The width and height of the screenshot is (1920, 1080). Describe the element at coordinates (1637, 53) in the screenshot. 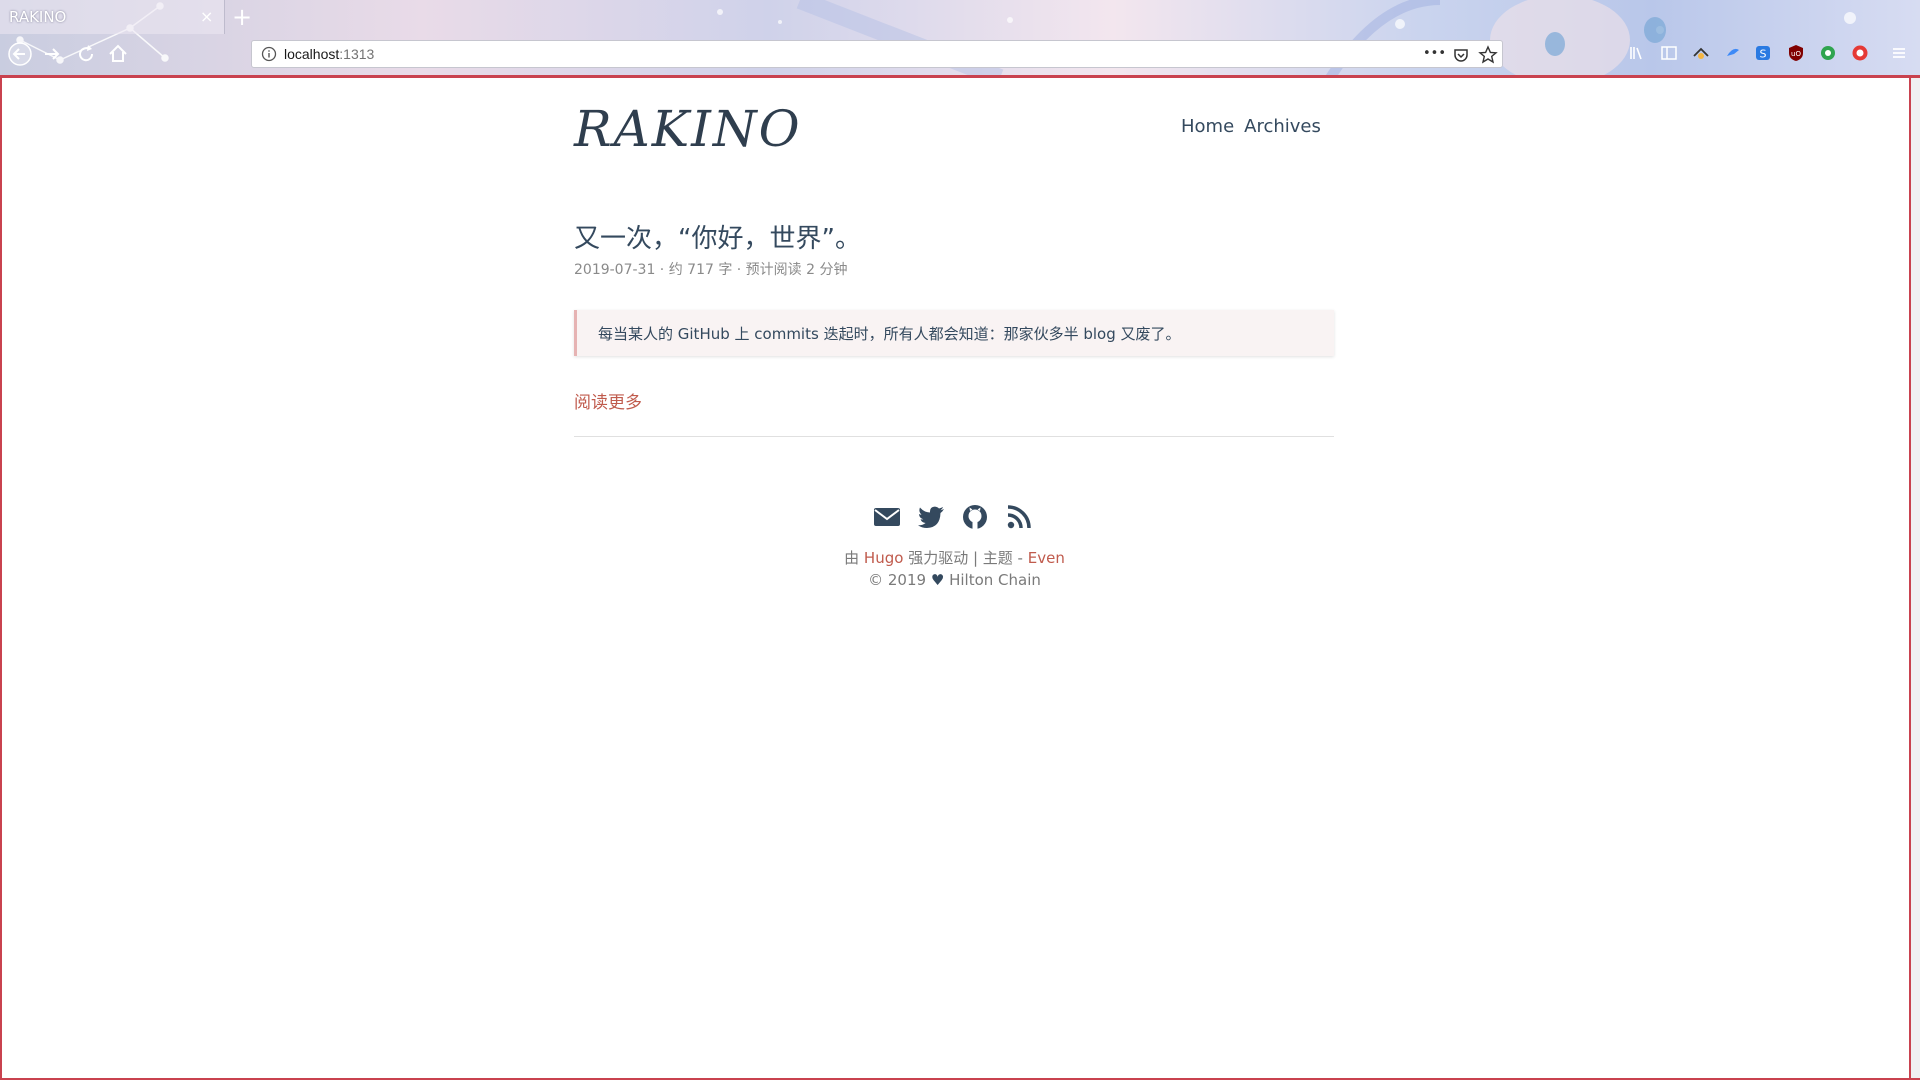

I see `library-icon` at that location.